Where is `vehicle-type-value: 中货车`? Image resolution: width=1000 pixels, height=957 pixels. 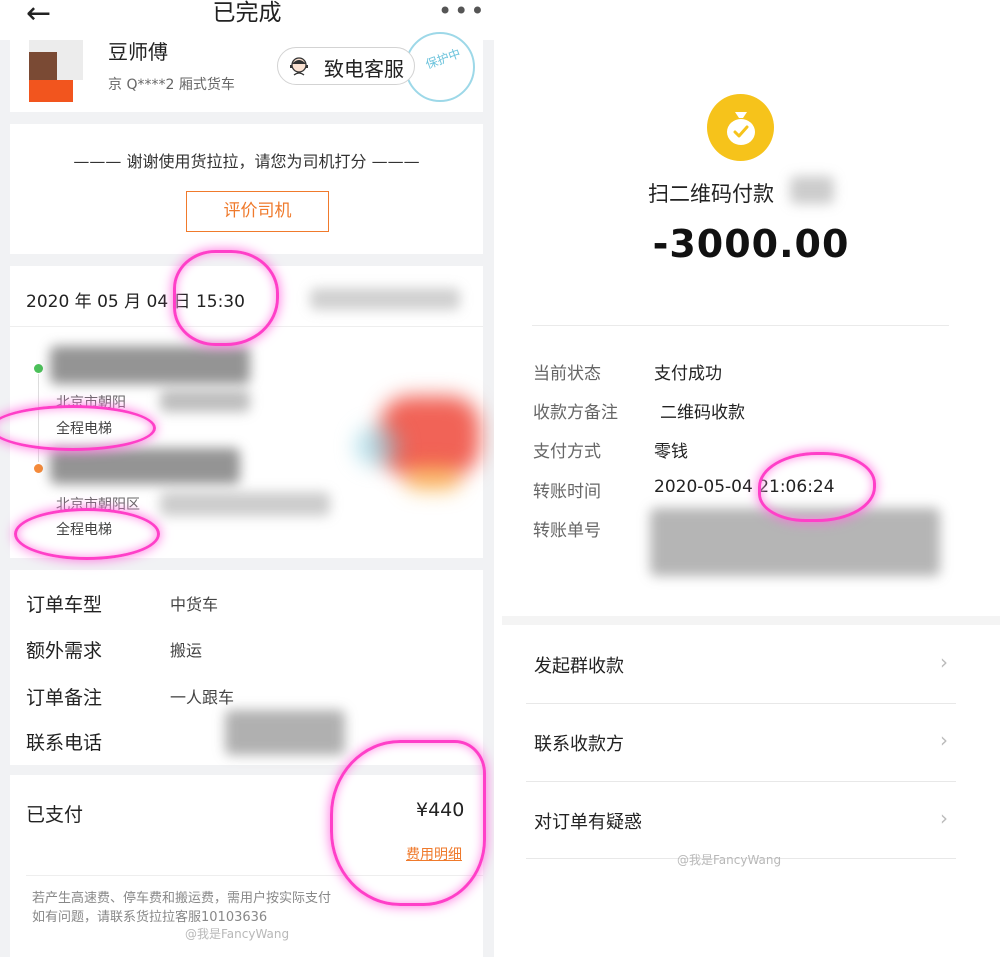 vehicle-type-value: 中货车 is located at coordinates (194, 604).